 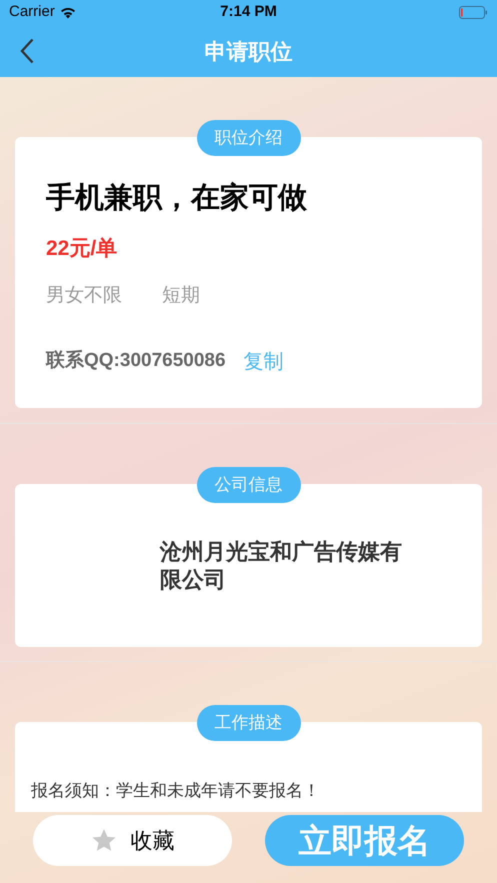 What do you see at coordinates (132, 840) in the screenshot?
I see `favorite-button: 收藏` at bounding box center [132, 840].